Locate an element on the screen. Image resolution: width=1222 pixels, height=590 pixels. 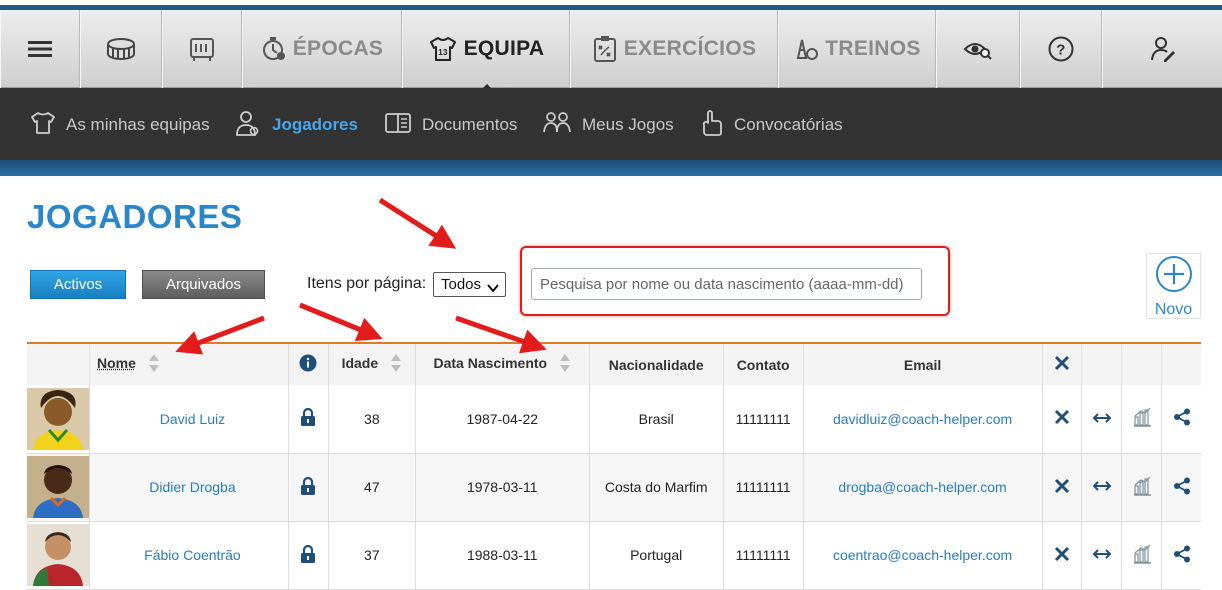
email-cell: coentrao@coach-helper.com is located at coordinates (923, 555).